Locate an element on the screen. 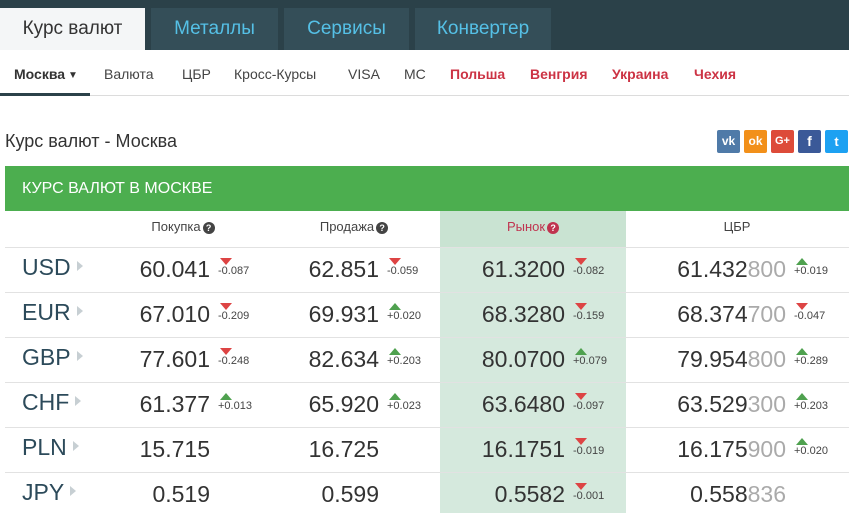  change-value: -0.087 is located at coordinates (234, 271).